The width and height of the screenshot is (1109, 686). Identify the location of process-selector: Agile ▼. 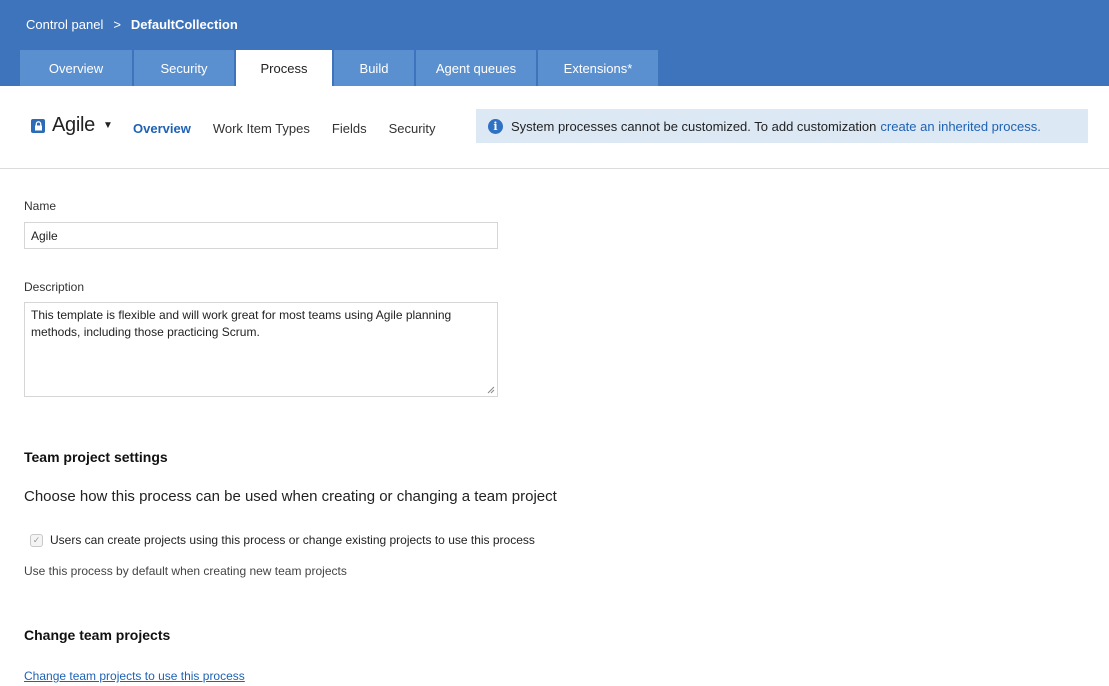
(72, 125).